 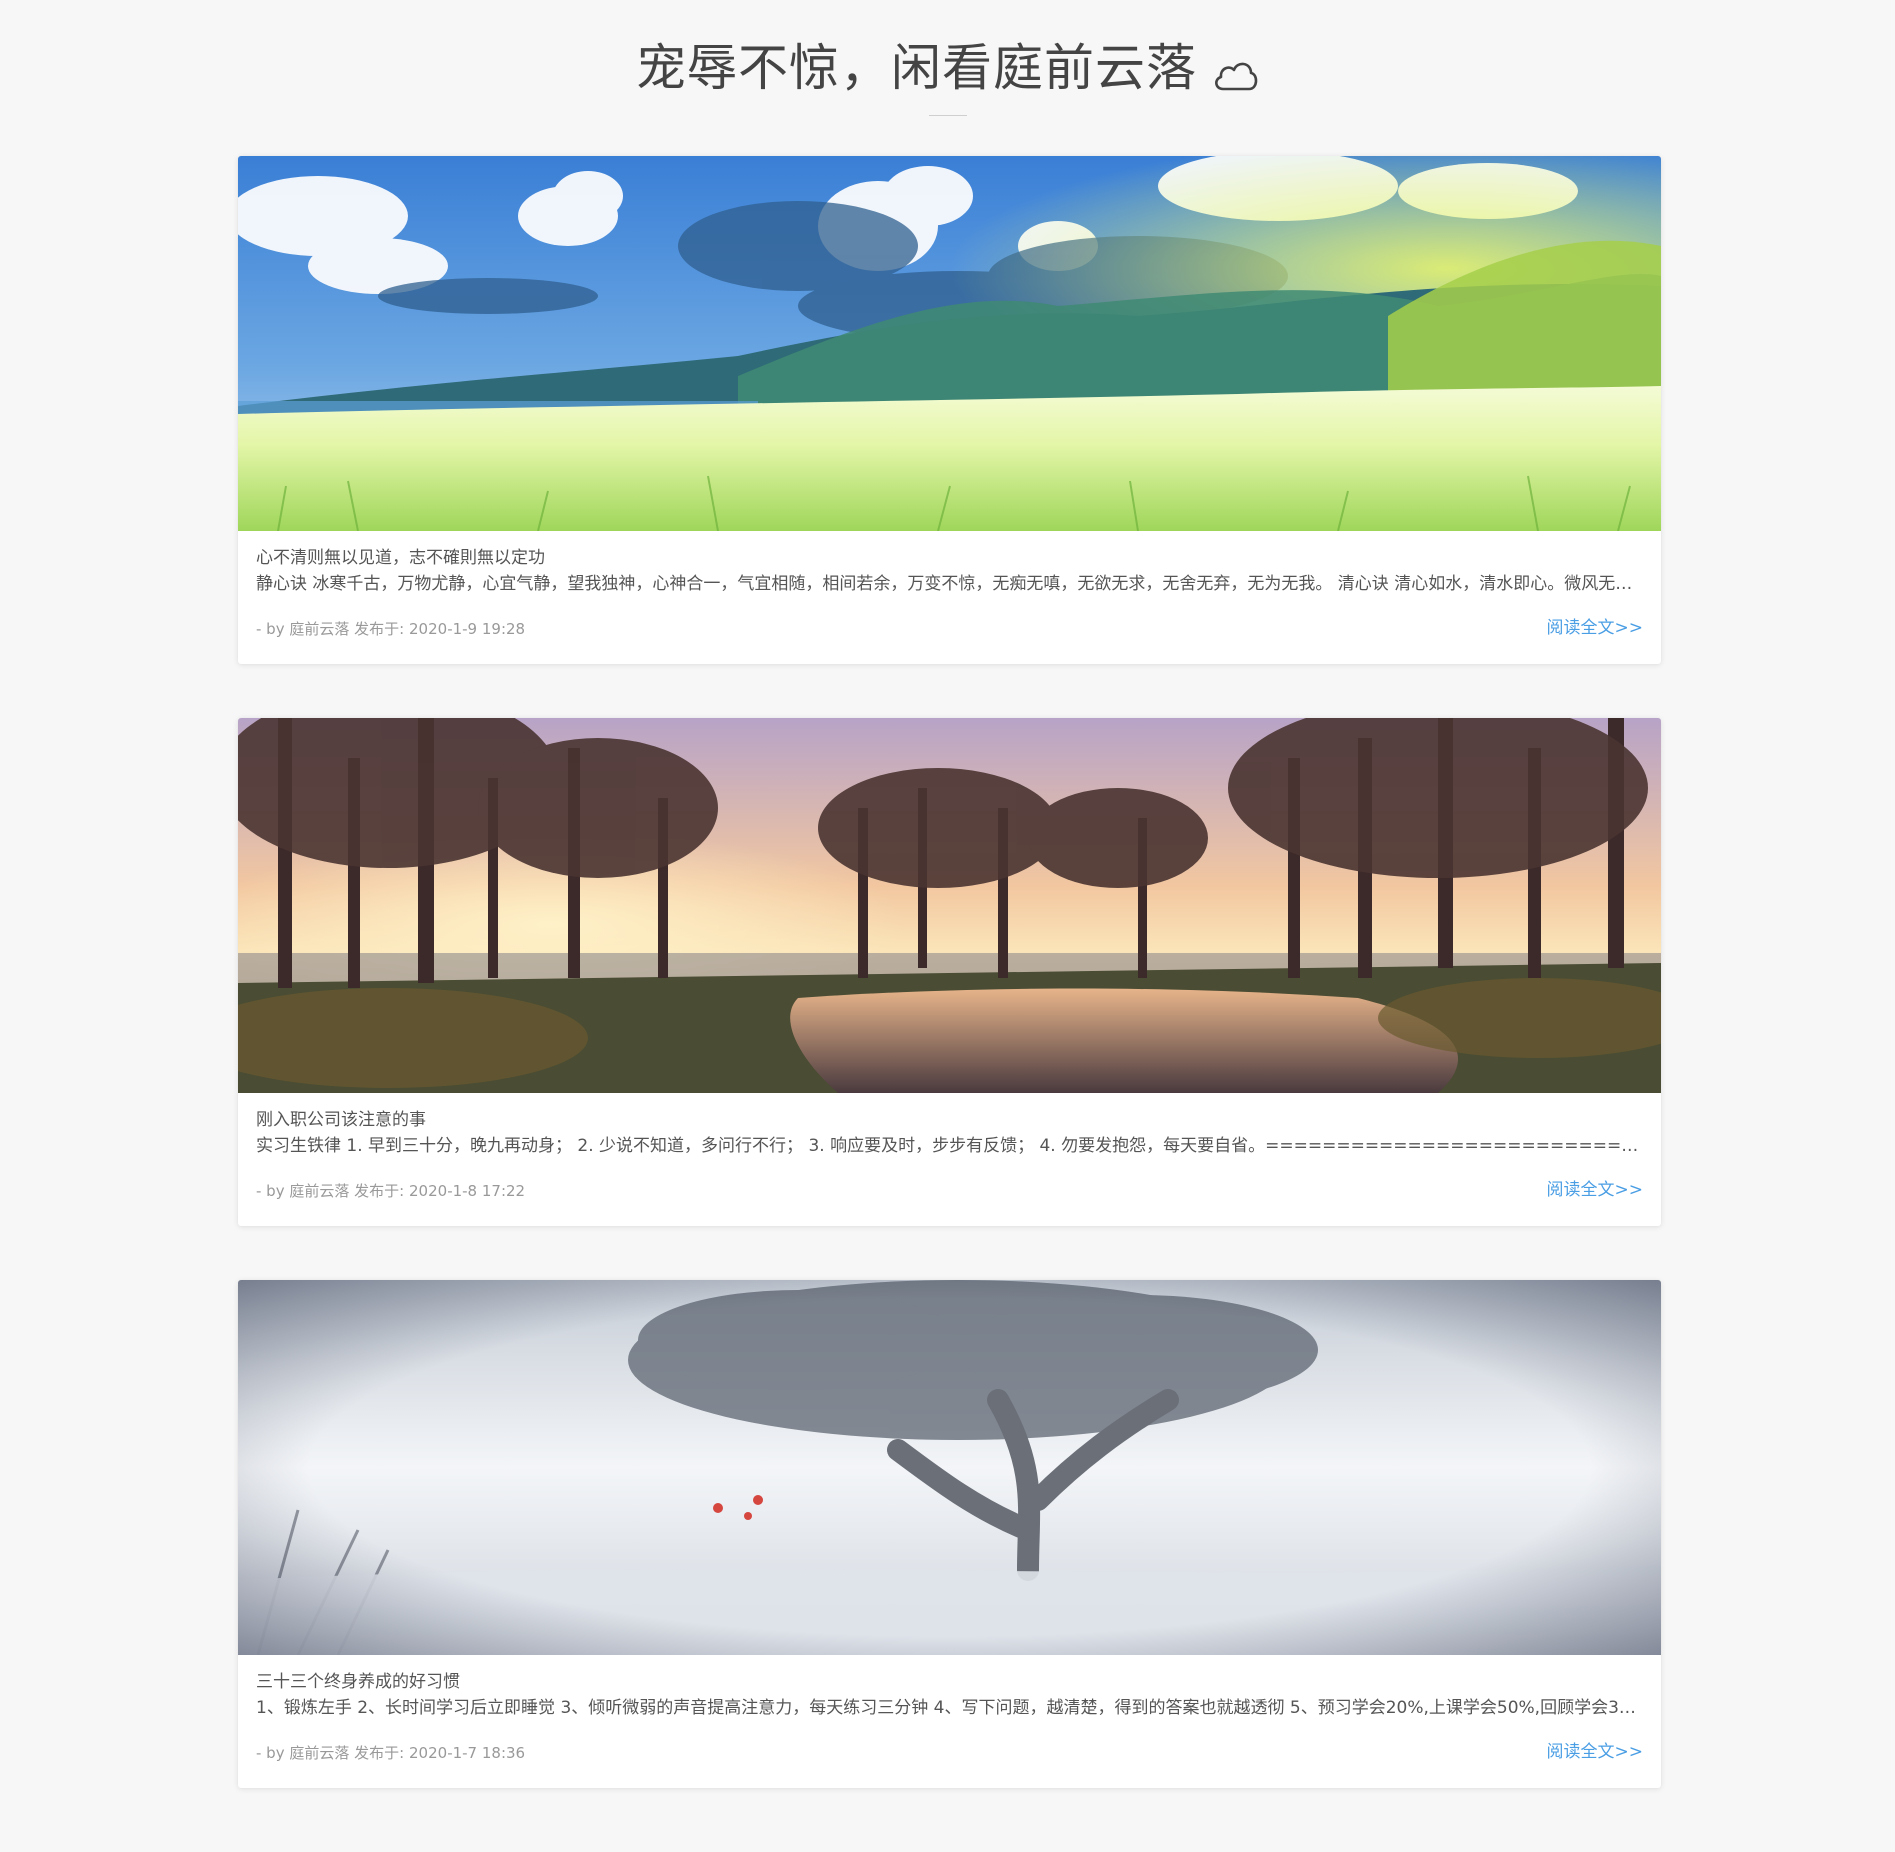 I want to click on post-date: 2020-1-9 19:28, so click(x=467, y=629).